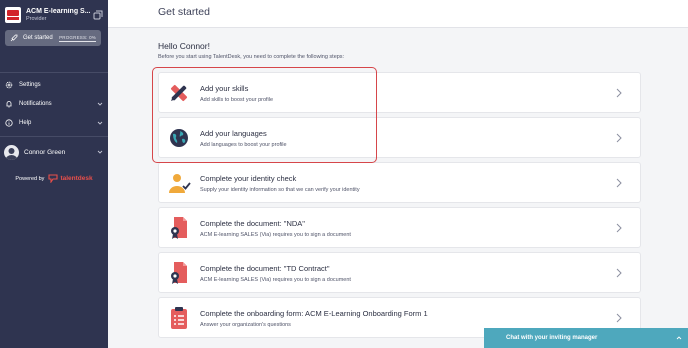 This screenshot has width=688, height=348. I want to click on talentdesk-logo-icon, so click(53, 178).